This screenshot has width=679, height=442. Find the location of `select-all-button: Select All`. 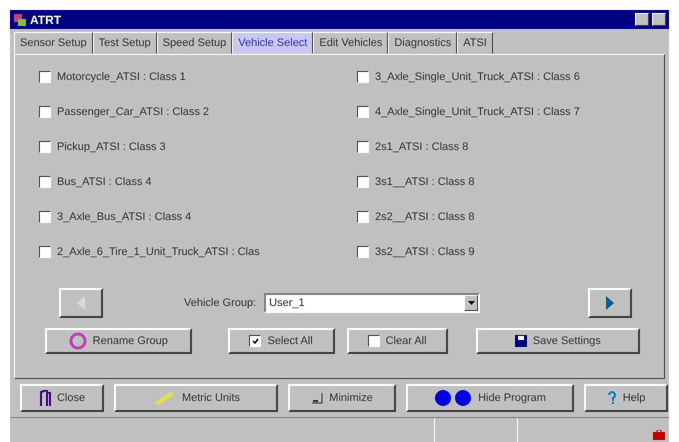

select-all-button: Select All is located at coordinates (281, 341).